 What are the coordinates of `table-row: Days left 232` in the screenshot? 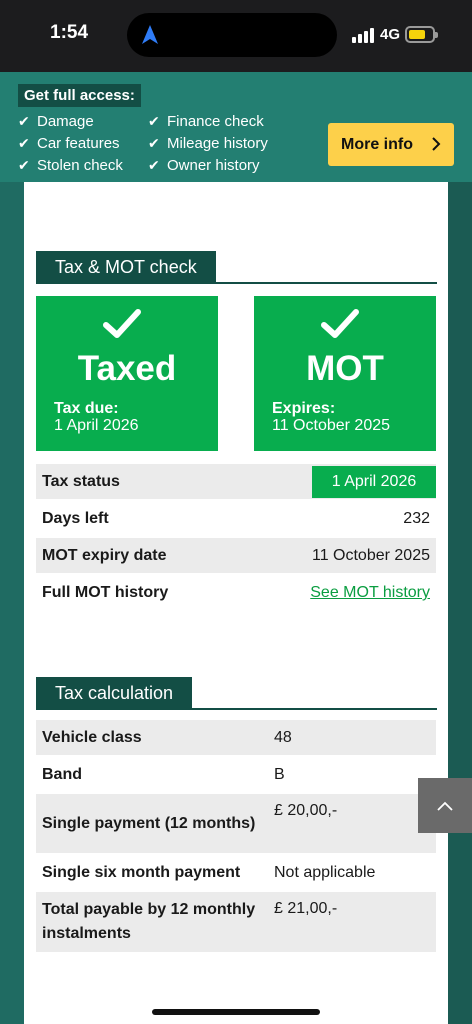 It's located at (236, 518).